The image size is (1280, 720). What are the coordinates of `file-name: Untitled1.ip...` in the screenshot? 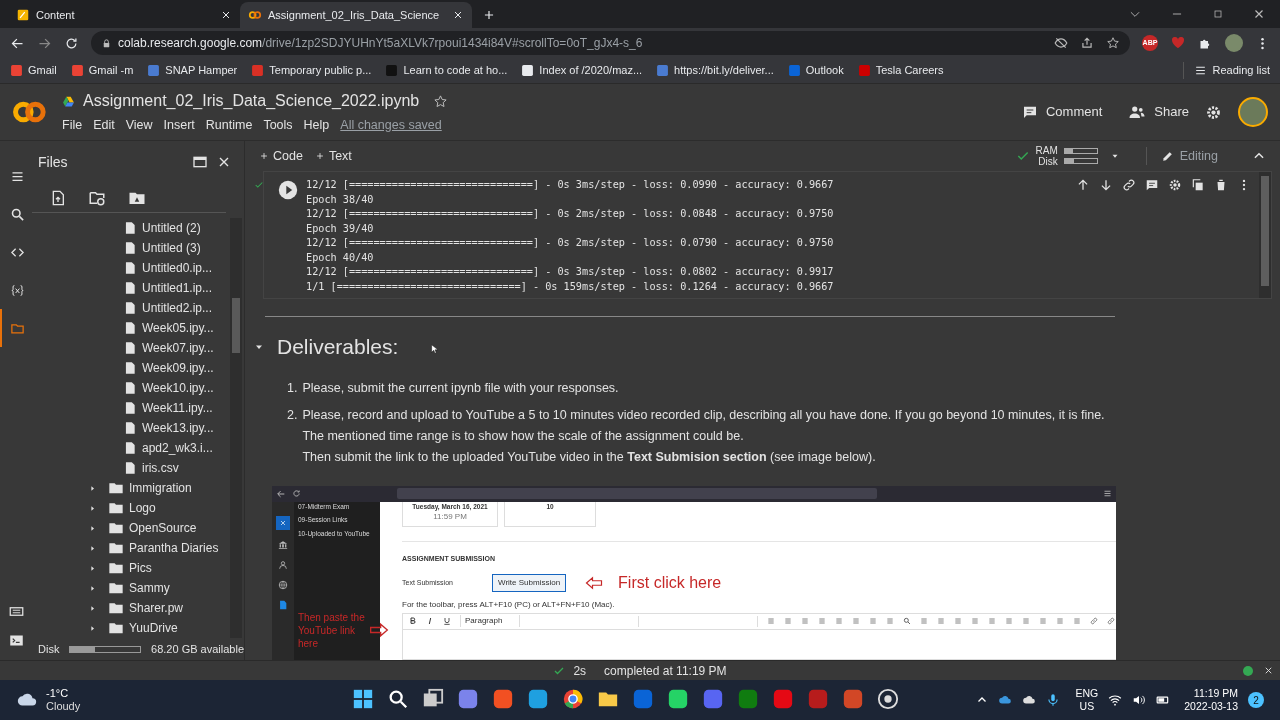 It's located at (177, 288).